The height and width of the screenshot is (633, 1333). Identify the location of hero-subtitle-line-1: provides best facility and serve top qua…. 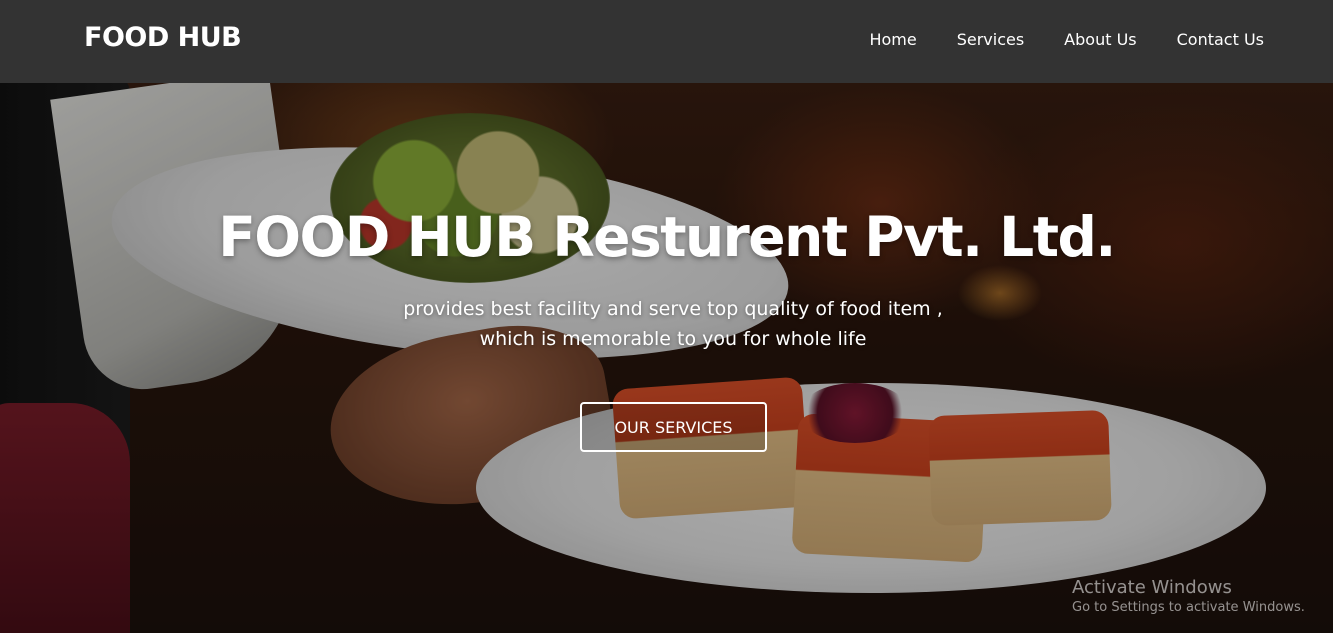
(673, 309).